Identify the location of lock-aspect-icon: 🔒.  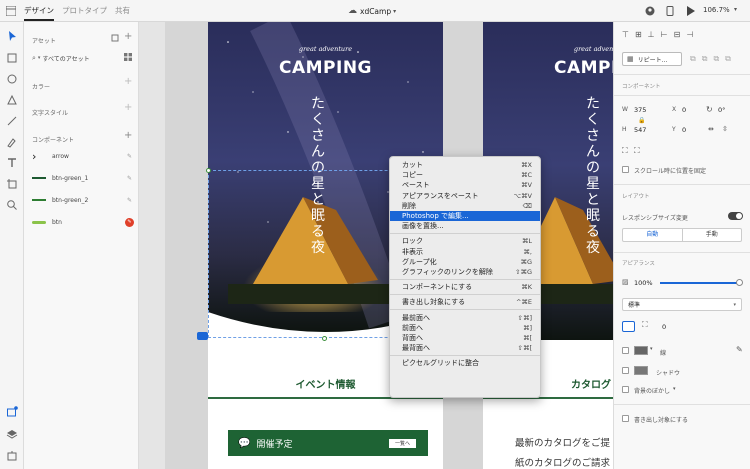
(641, 120).